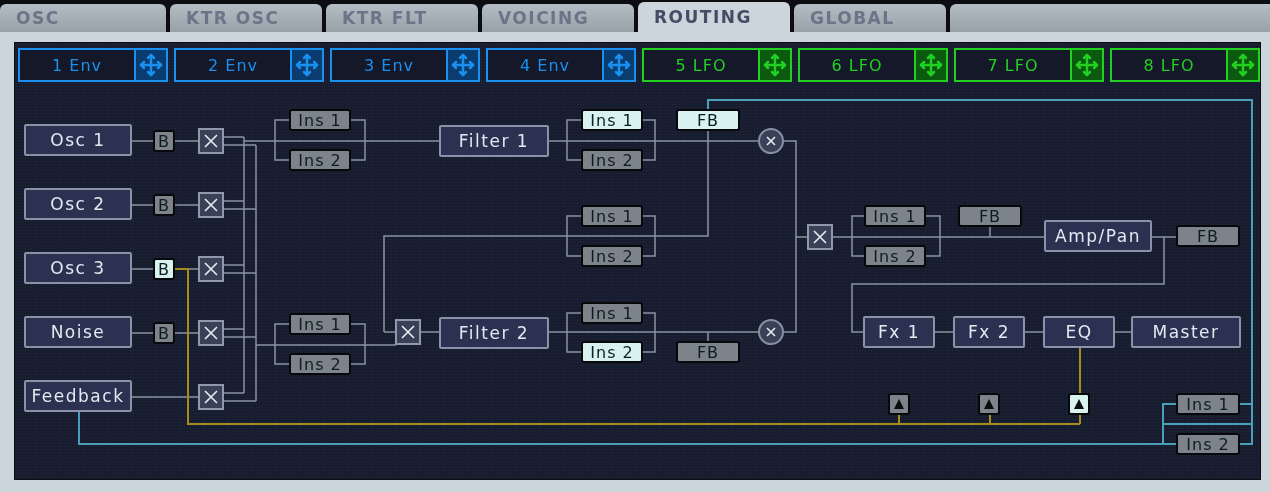  I want to click on modulator-label: 5 LFO, so click(701, 65).